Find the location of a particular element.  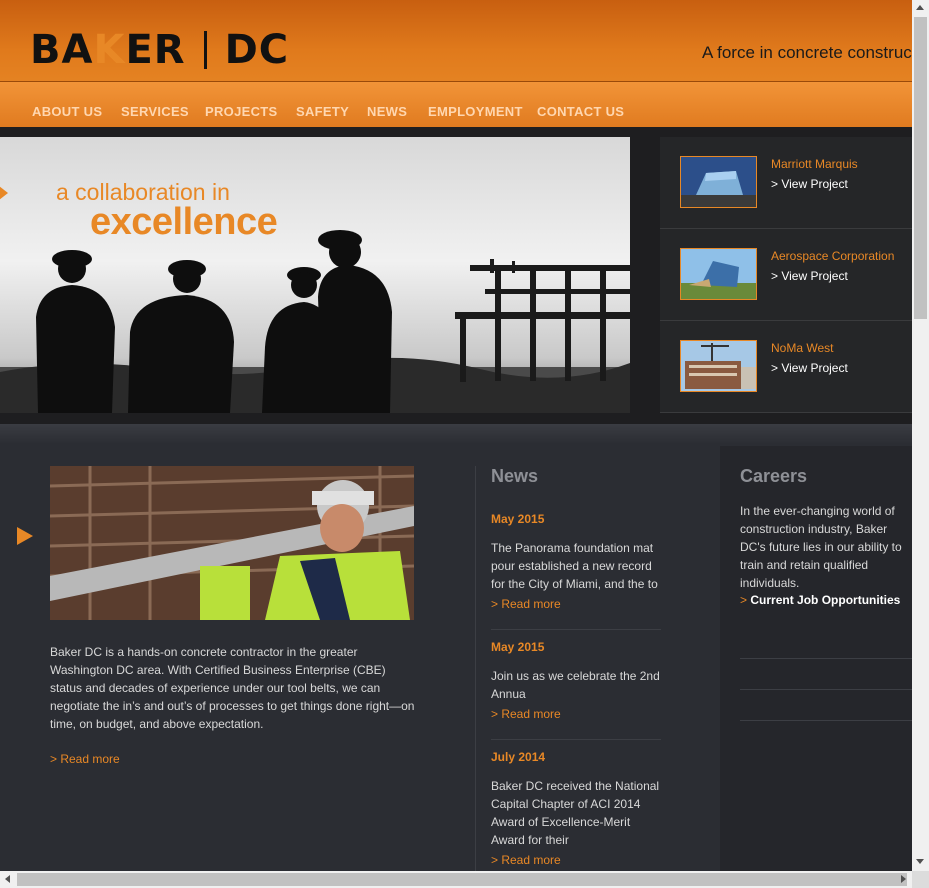

project-title: Marriott Marquis is located at coordinates (814, 164).